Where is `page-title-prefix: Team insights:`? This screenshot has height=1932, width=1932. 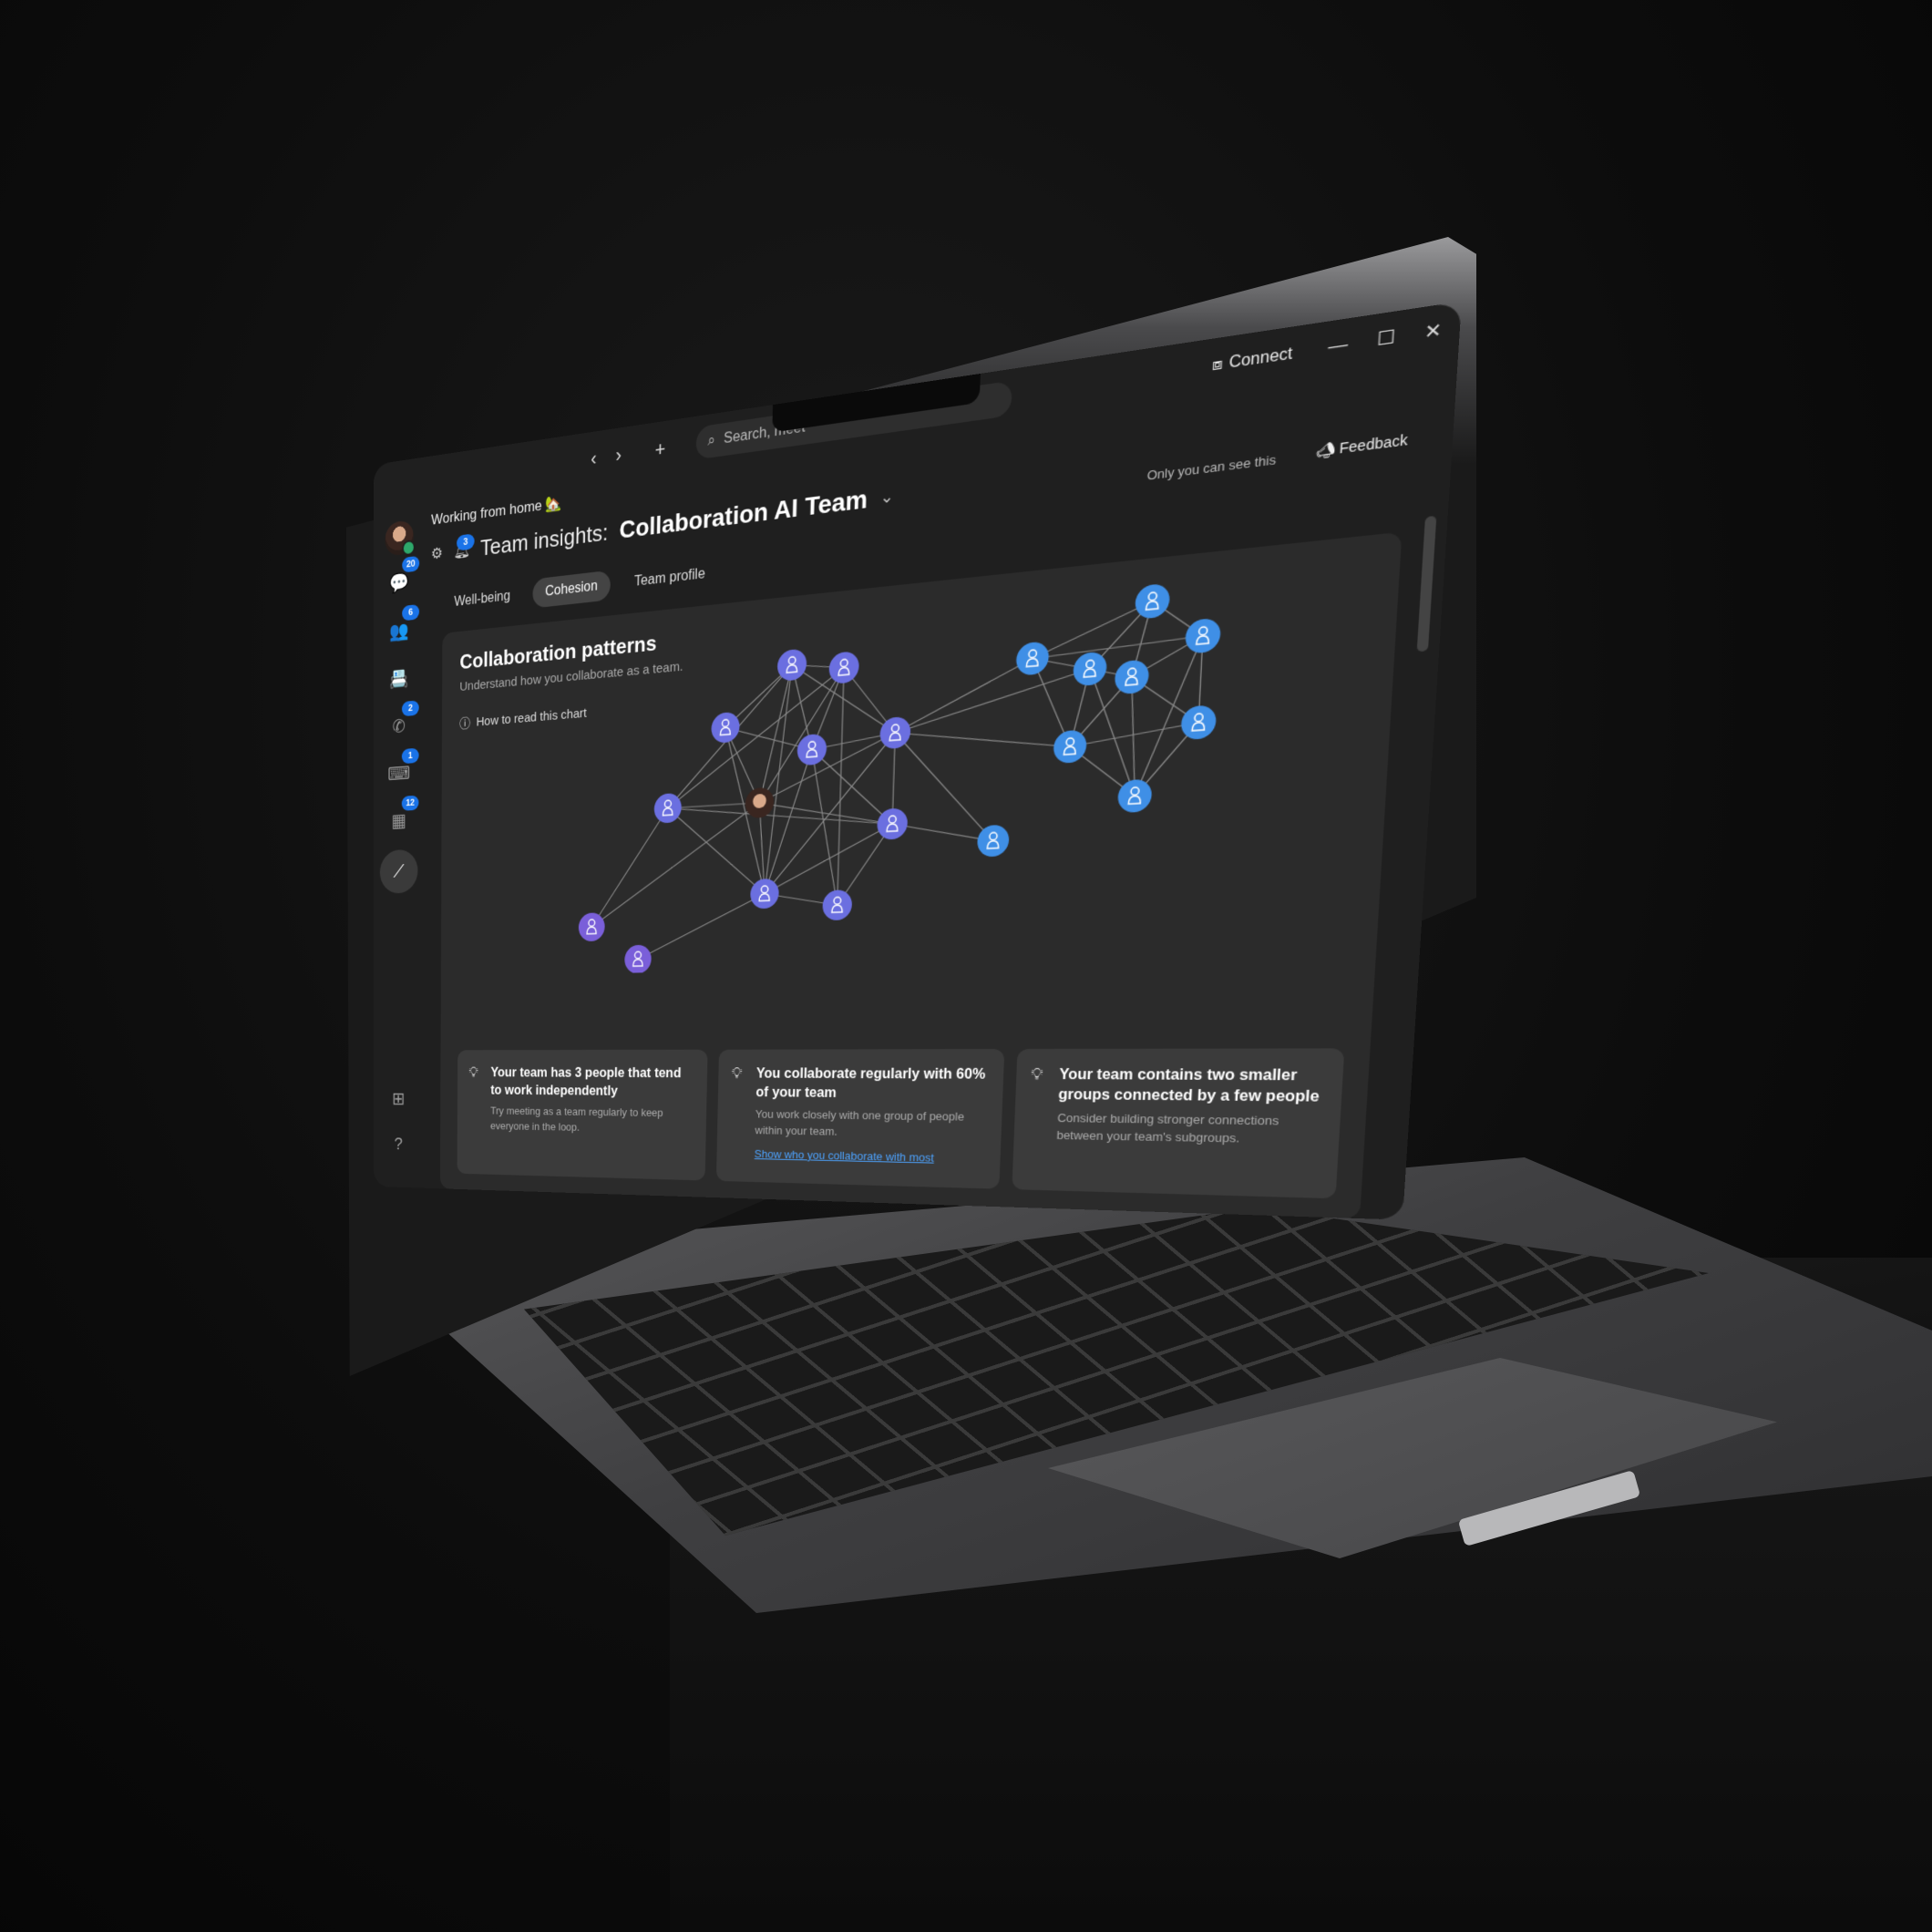
page-title-prefix: Team insights: is located at coordinates (544, 539).